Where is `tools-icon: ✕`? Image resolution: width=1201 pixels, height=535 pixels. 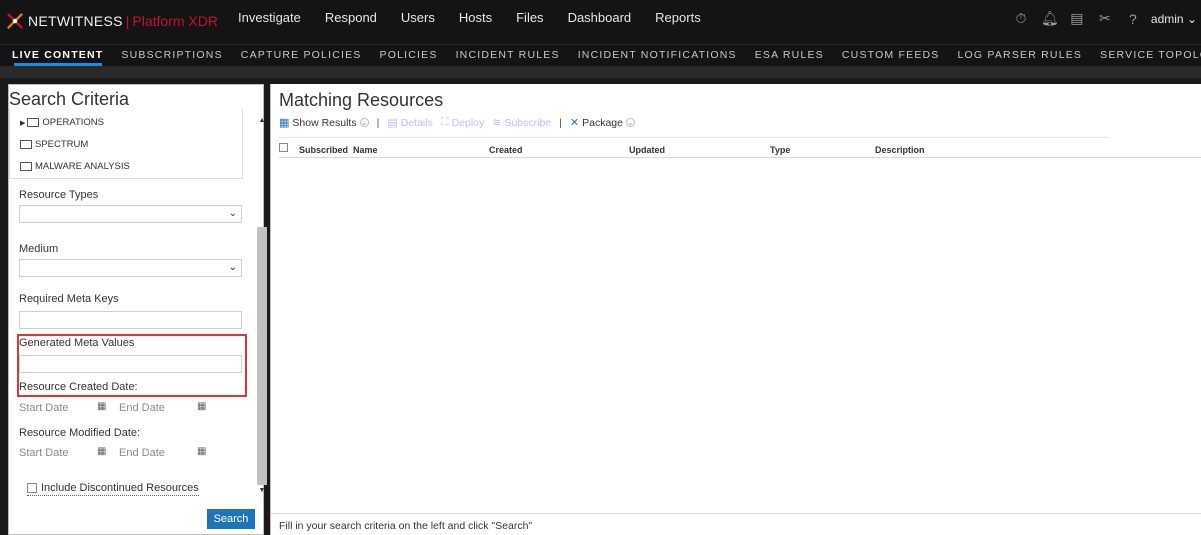 tools-icon: ✕ is located at coordinates (574, 123).